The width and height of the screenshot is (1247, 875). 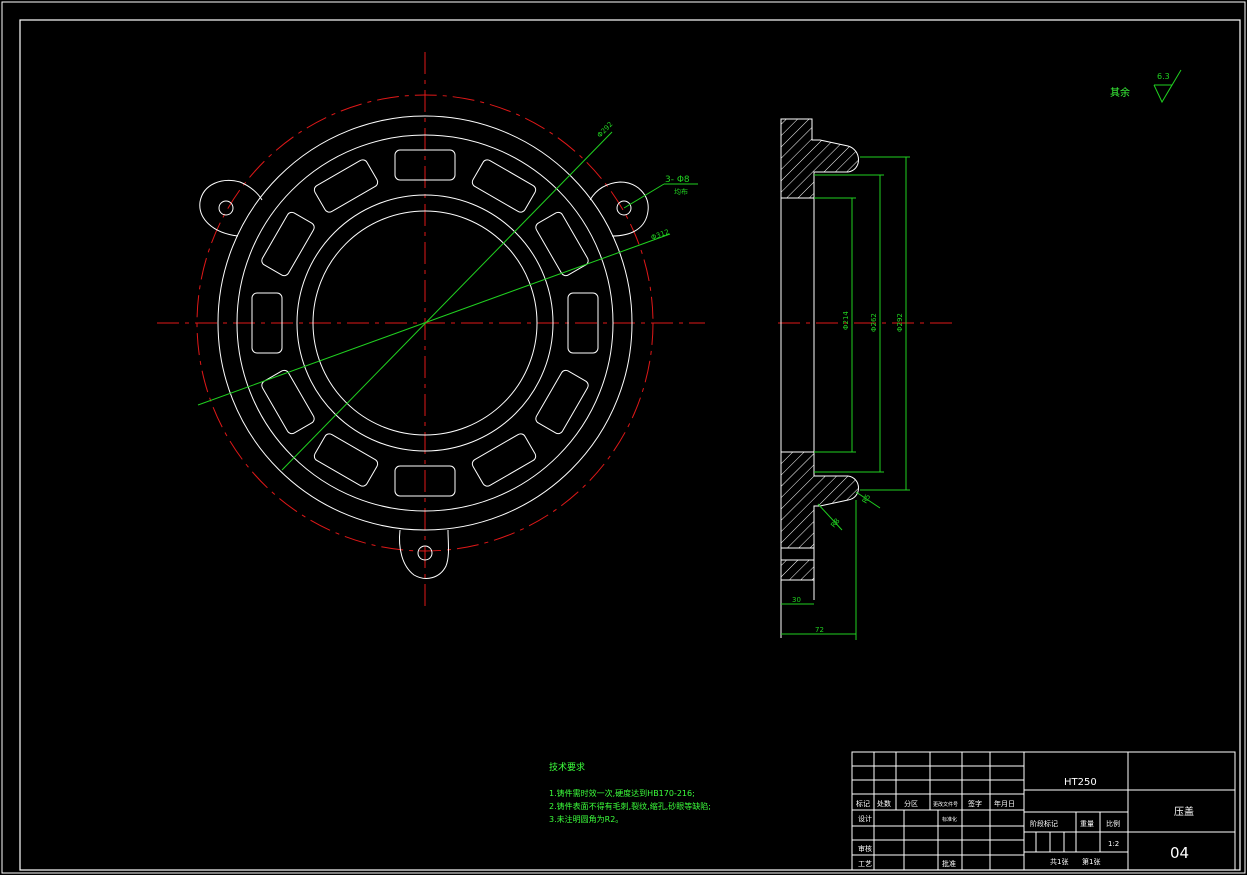 I want to click on stage-label: 阶段标记, so click(x=1044, y=823).